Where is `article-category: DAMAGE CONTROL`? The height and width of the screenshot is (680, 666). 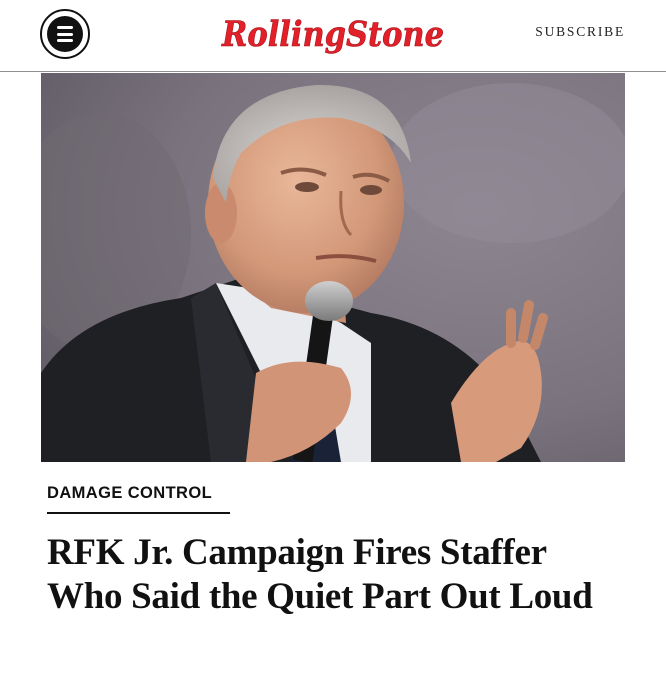 article-category: DAMAGE CONTROL is located at coordinates (129, 493).